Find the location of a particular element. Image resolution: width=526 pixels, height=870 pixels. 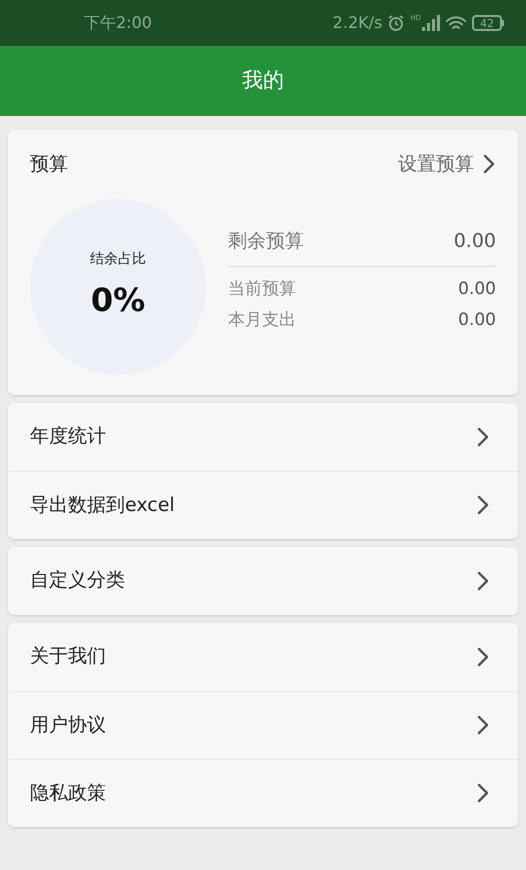

menu-item: 隐私政策 is located at coordinates (263, 792).